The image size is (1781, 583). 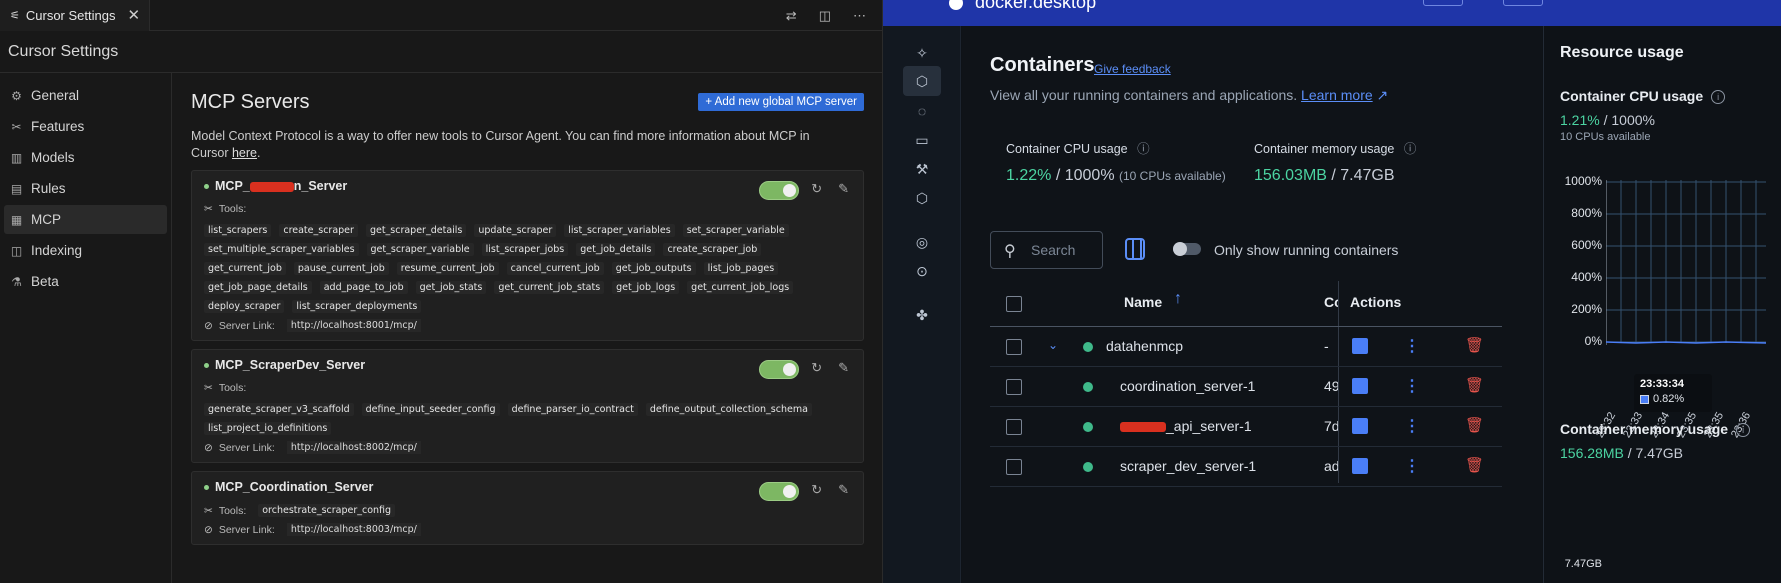 I want to click on actions-column-header: Actions, so click(x=1376, y=302).